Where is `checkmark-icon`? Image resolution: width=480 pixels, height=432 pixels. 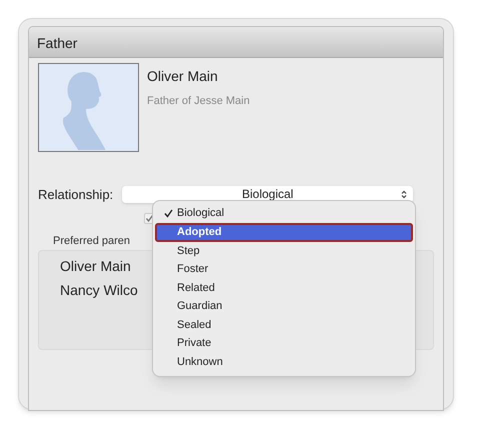
checkmark-icon is located at coordinates (168, 213).